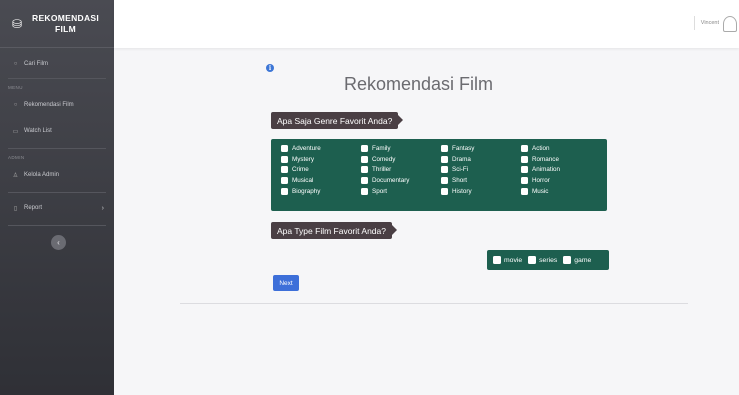 Image resolution: width=739 pixels, height=395 pixels. Describe the element at coordinates (15, 105) in the screenshot. I see `film-icon: ○` at that location.